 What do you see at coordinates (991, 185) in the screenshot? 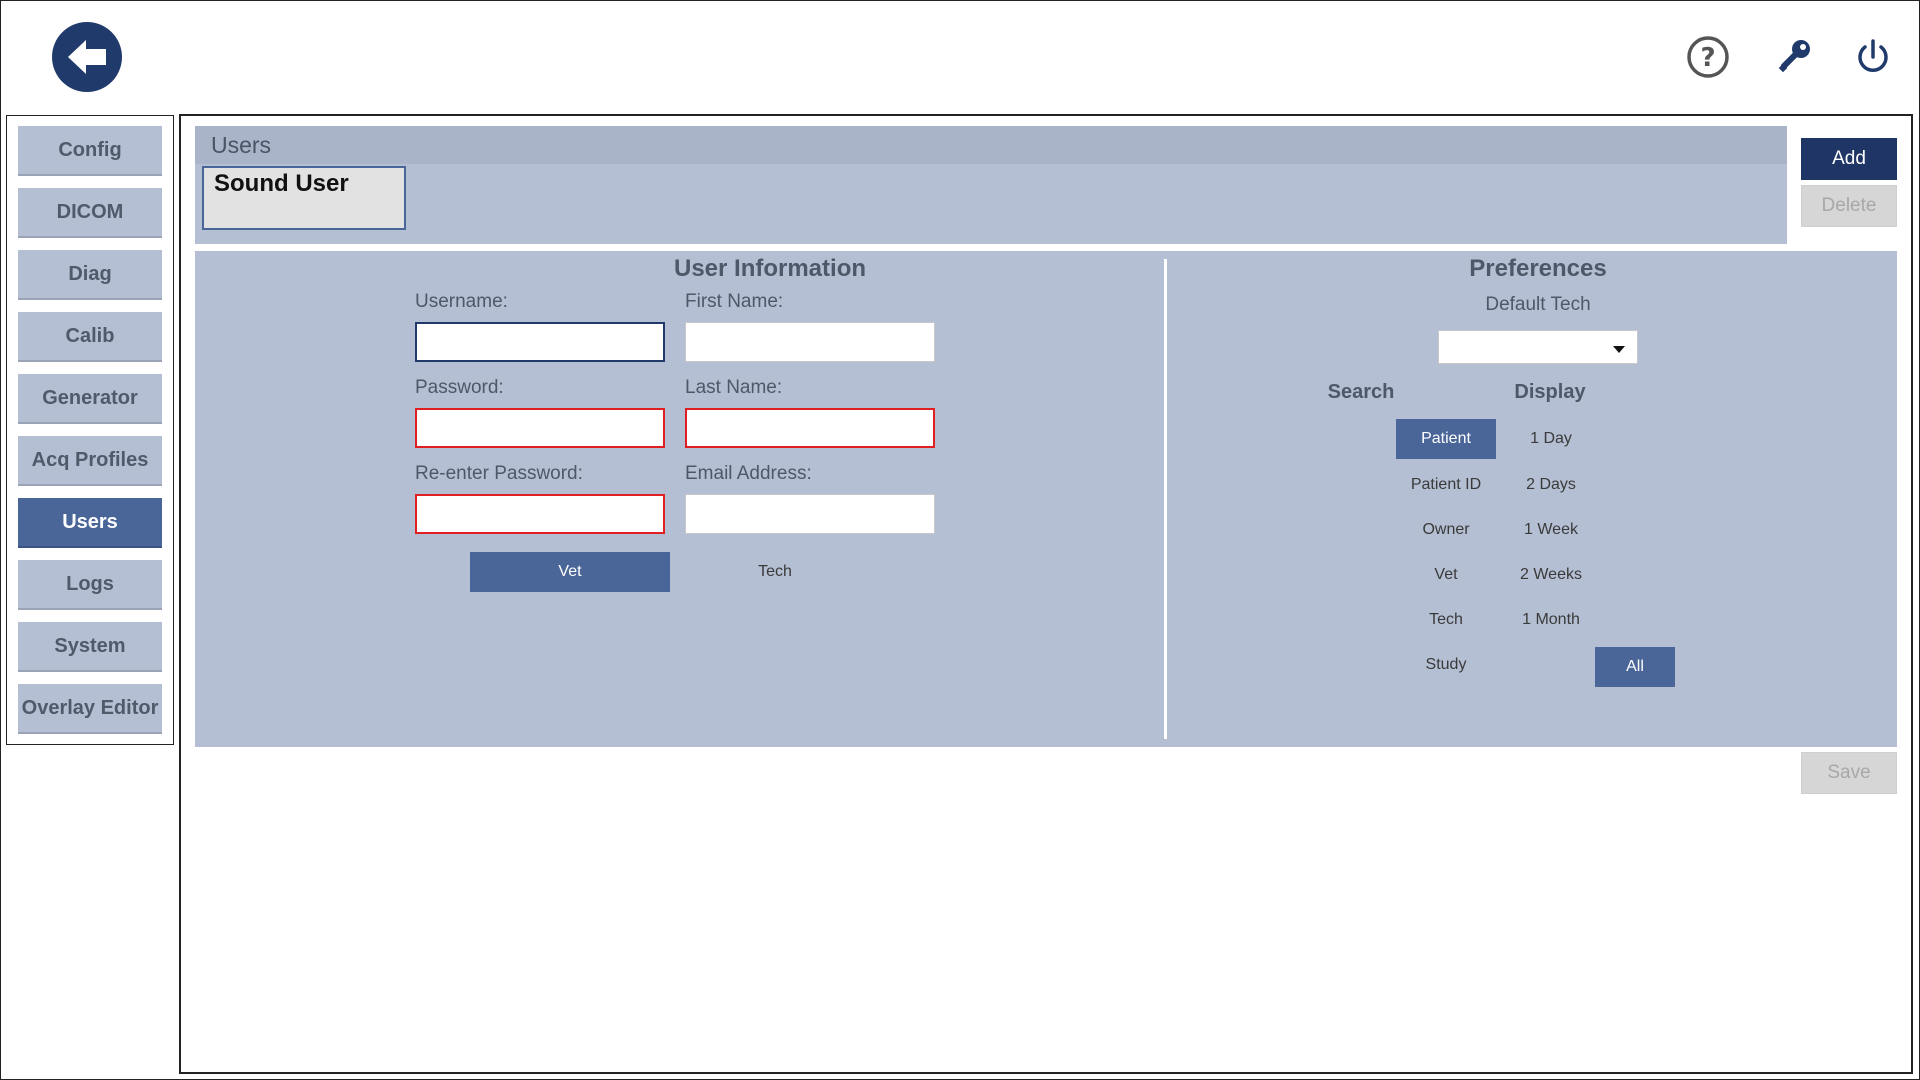
I see `users-list-panel: Users Sound User` at bounding box center [991, 185].